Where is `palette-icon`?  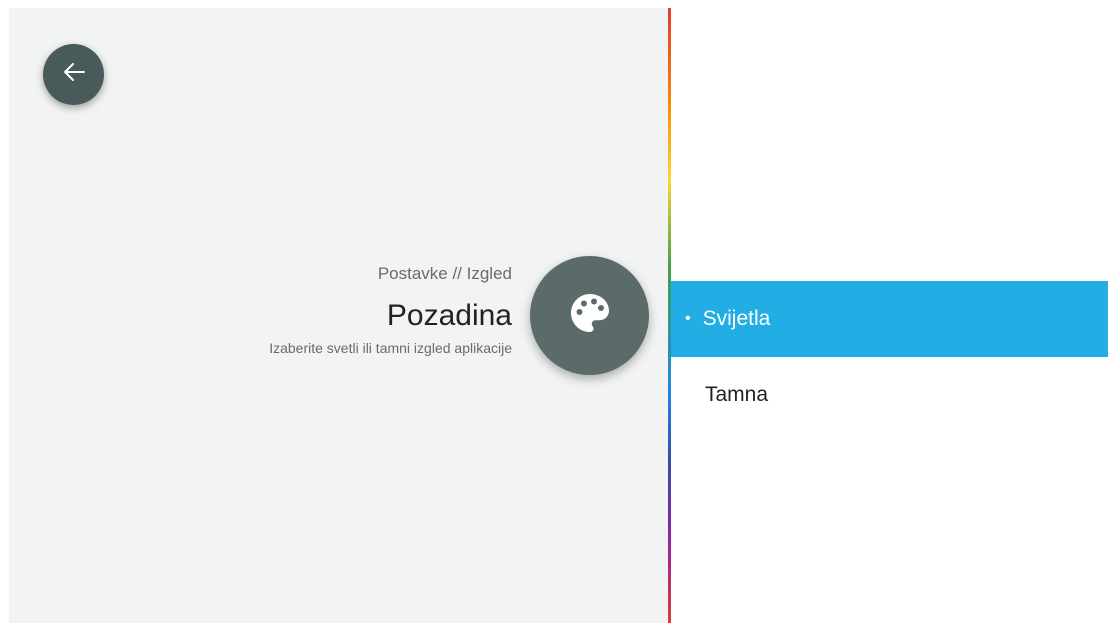
palette-icon is located at coordinates (590, 315).